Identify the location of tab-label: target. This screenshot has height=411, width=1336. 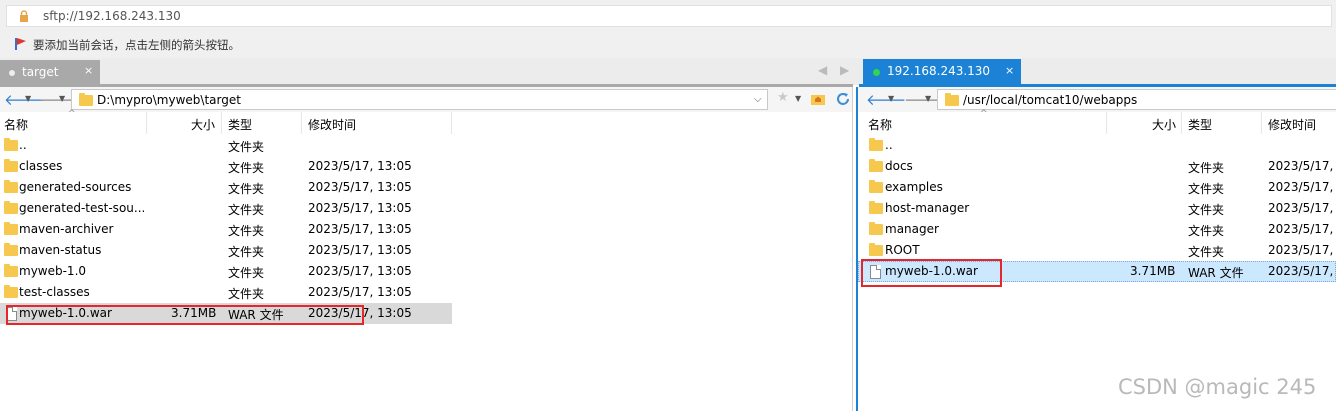
(40, 72).